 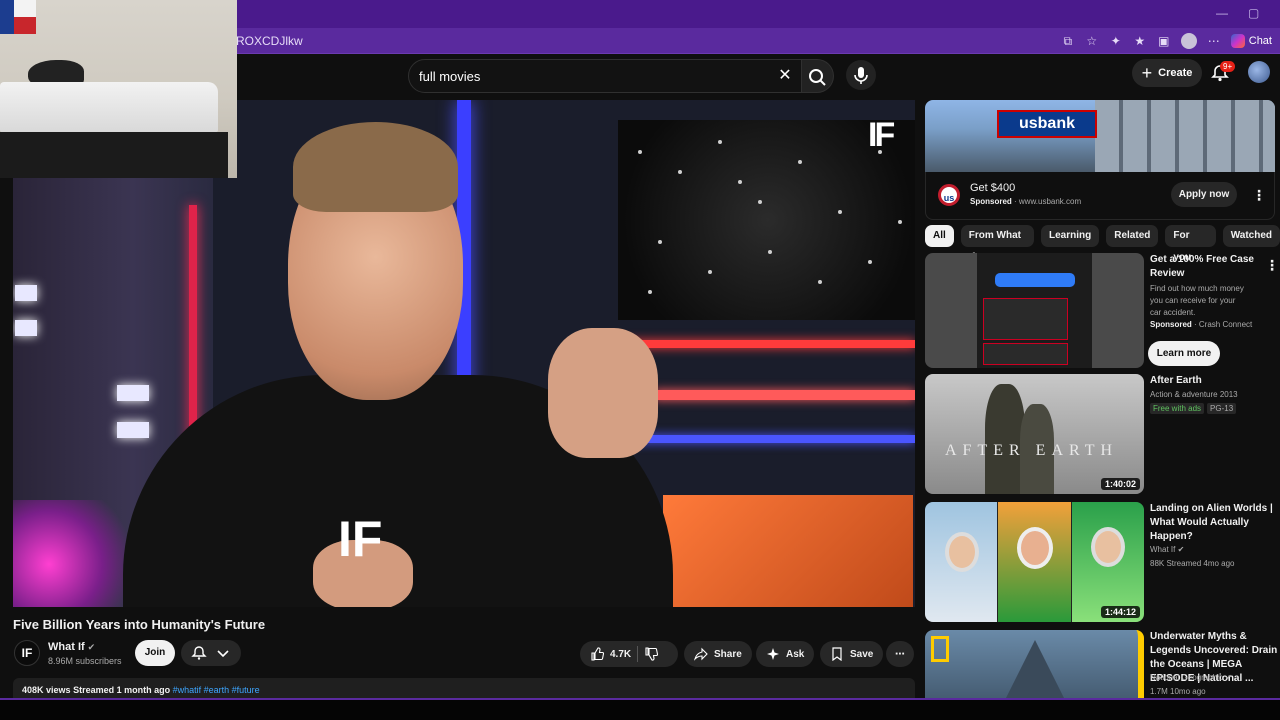 I want to click on share-button: Share, so click(x=718, y=654).